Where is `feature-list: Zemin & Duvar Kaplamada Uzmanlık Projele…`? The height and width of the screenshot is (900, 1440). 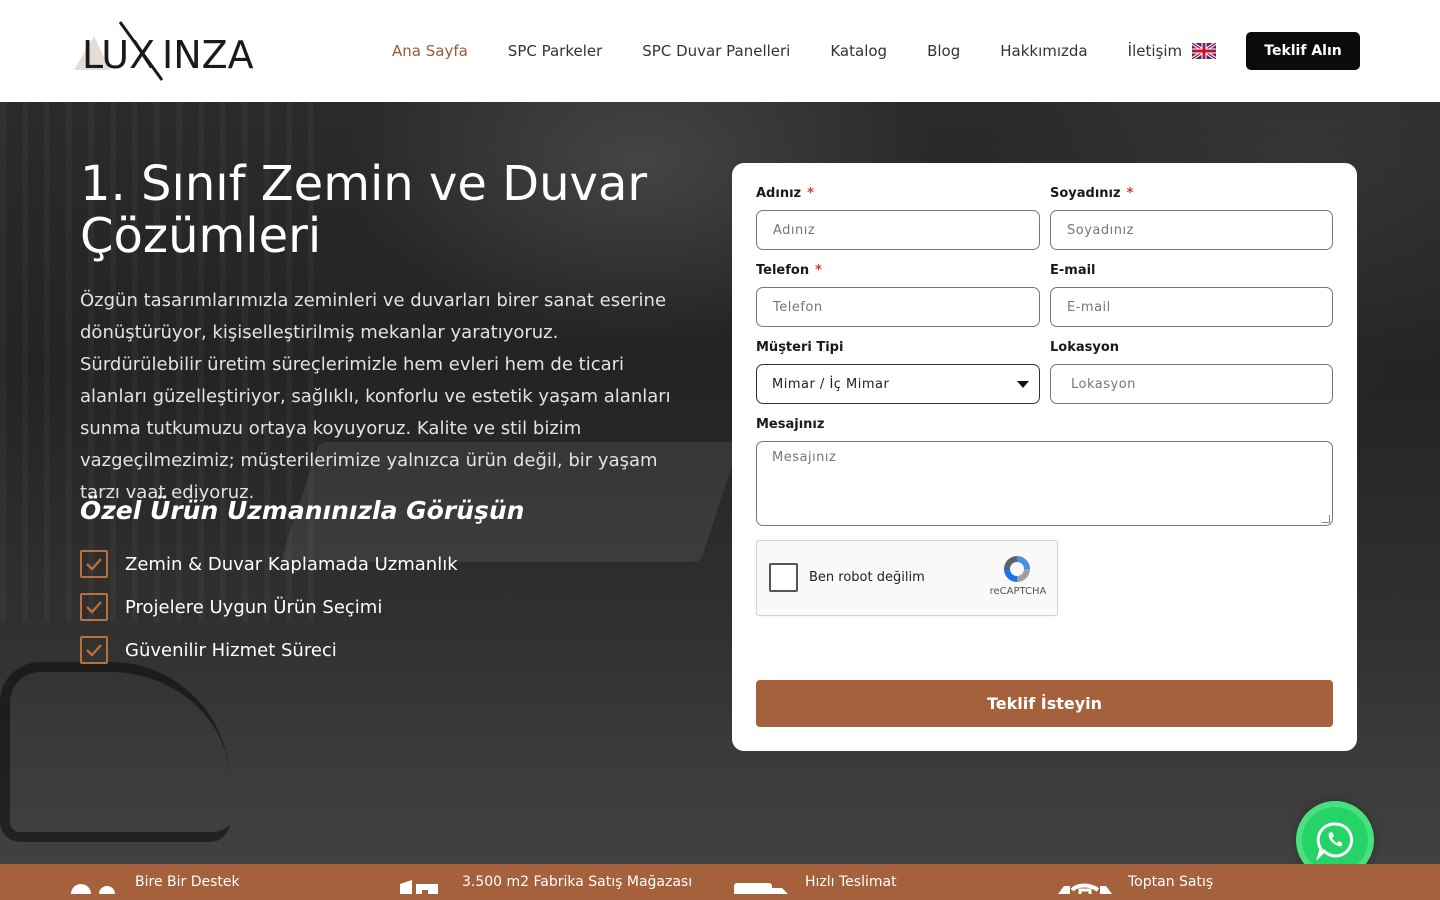 feature-list: Zemin & Duvar Kaplamada Uzmanlık Projele… is located at coordinates (269, 614).